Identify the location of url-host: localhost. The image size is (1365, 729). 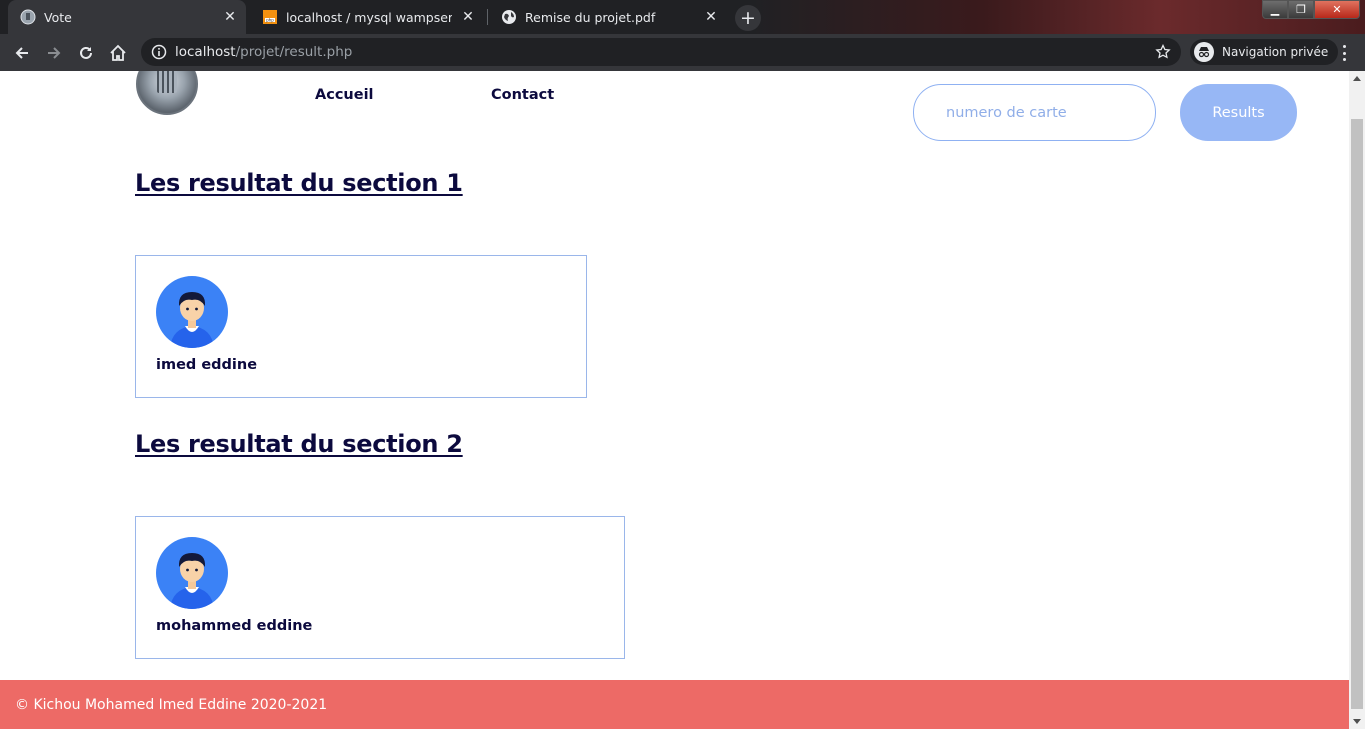
(205, 52).